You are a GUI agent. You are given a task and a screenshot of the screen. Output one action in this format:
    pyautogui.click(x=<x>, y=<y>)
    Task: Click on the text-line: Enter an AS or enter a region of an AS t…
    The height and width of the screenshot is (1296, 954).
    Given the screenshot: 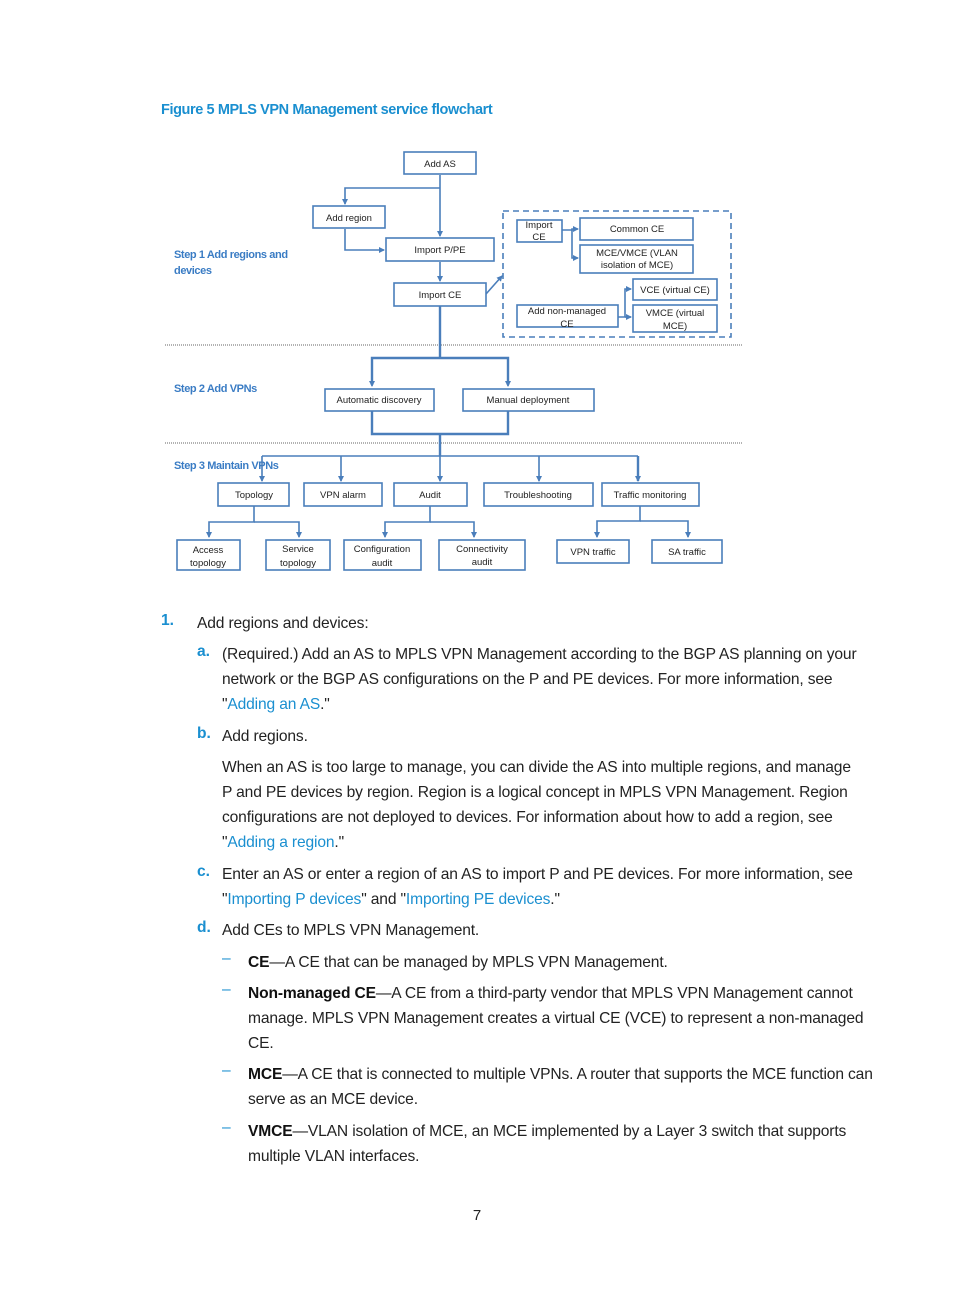 What is the action you would take?
    pyautogui.click(x=537, y=874)
    